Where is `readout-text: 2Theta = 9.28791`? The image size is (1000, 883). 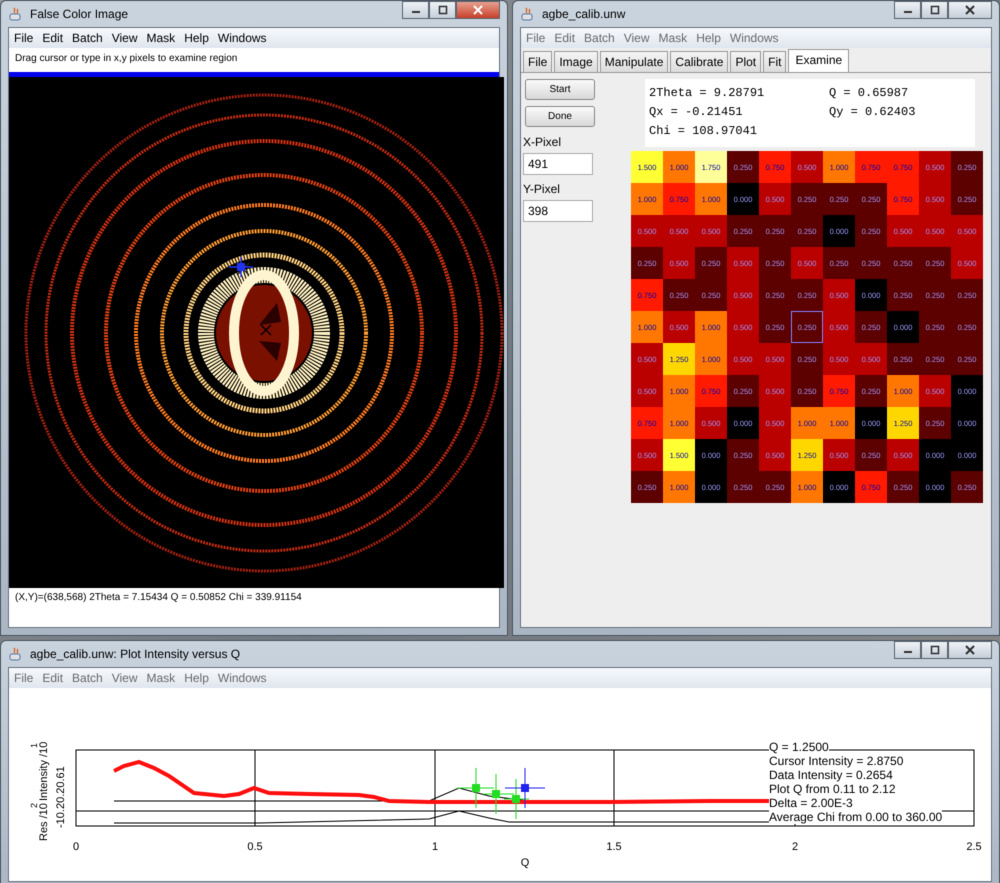
readout-text: 2Theta = 9.28791 is located at coordinates (707, 93).